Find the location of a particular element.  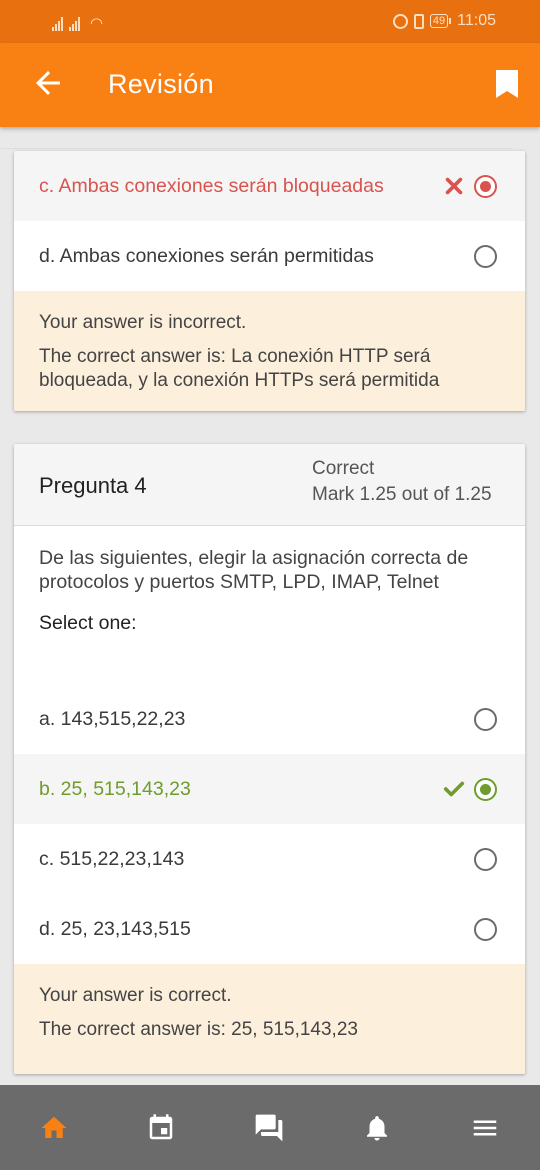

previous-option-divider is located at coordinates (255, 138).